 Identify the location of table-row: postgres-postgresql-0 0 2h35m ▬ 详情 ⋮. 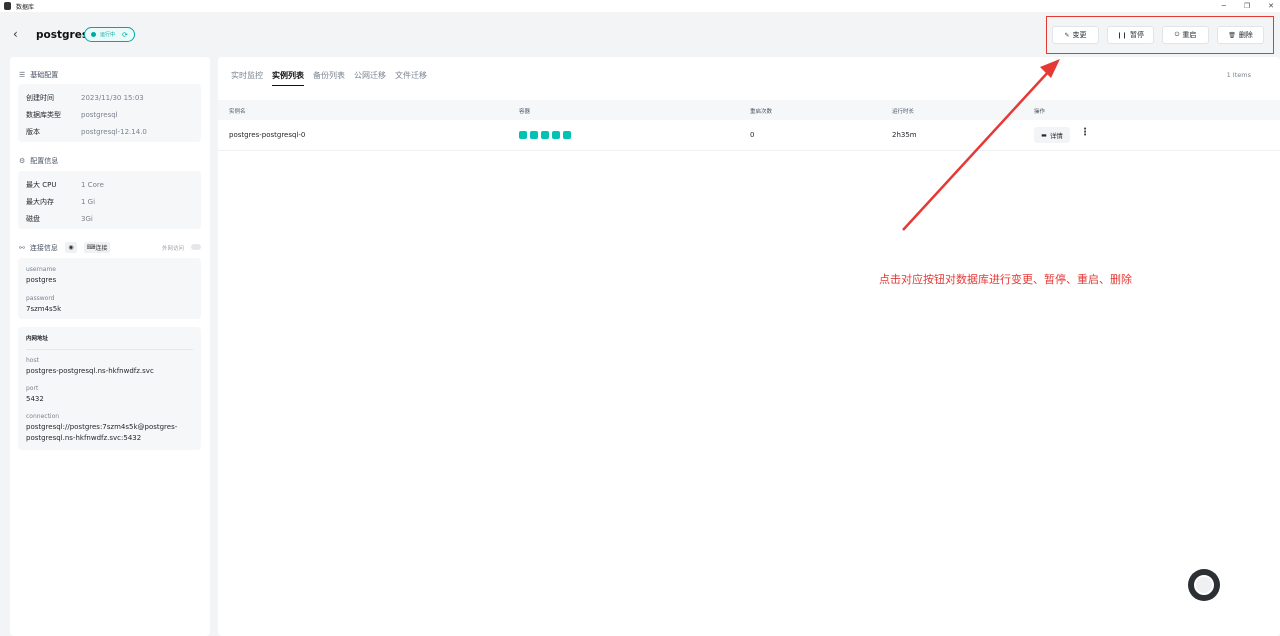
(749, 135).